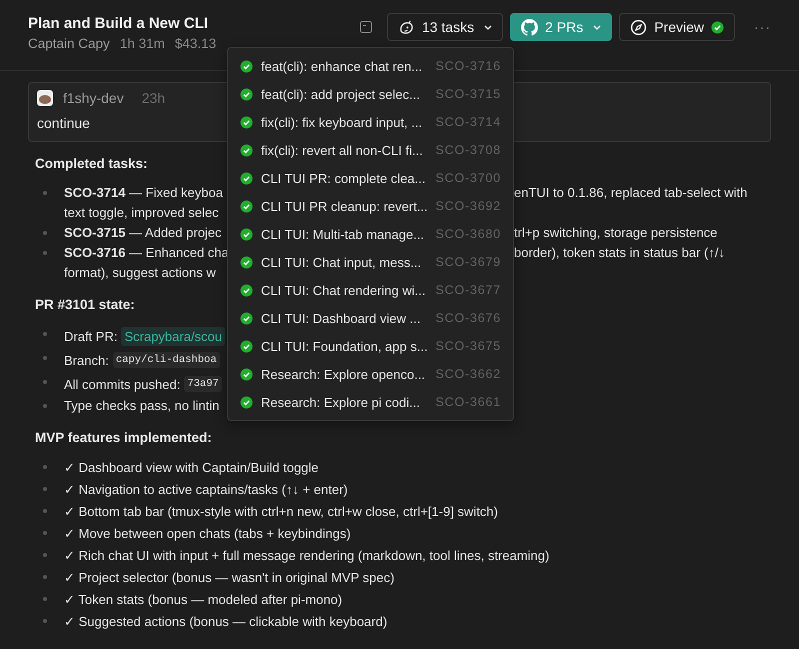 The image size is (799, 649). What do you see at coordinates (370, 178) in the screenshot?
I see `task-menu-item: CLI TUI PR: complete clea... SCO-3700` at bounding box center [370, 178].